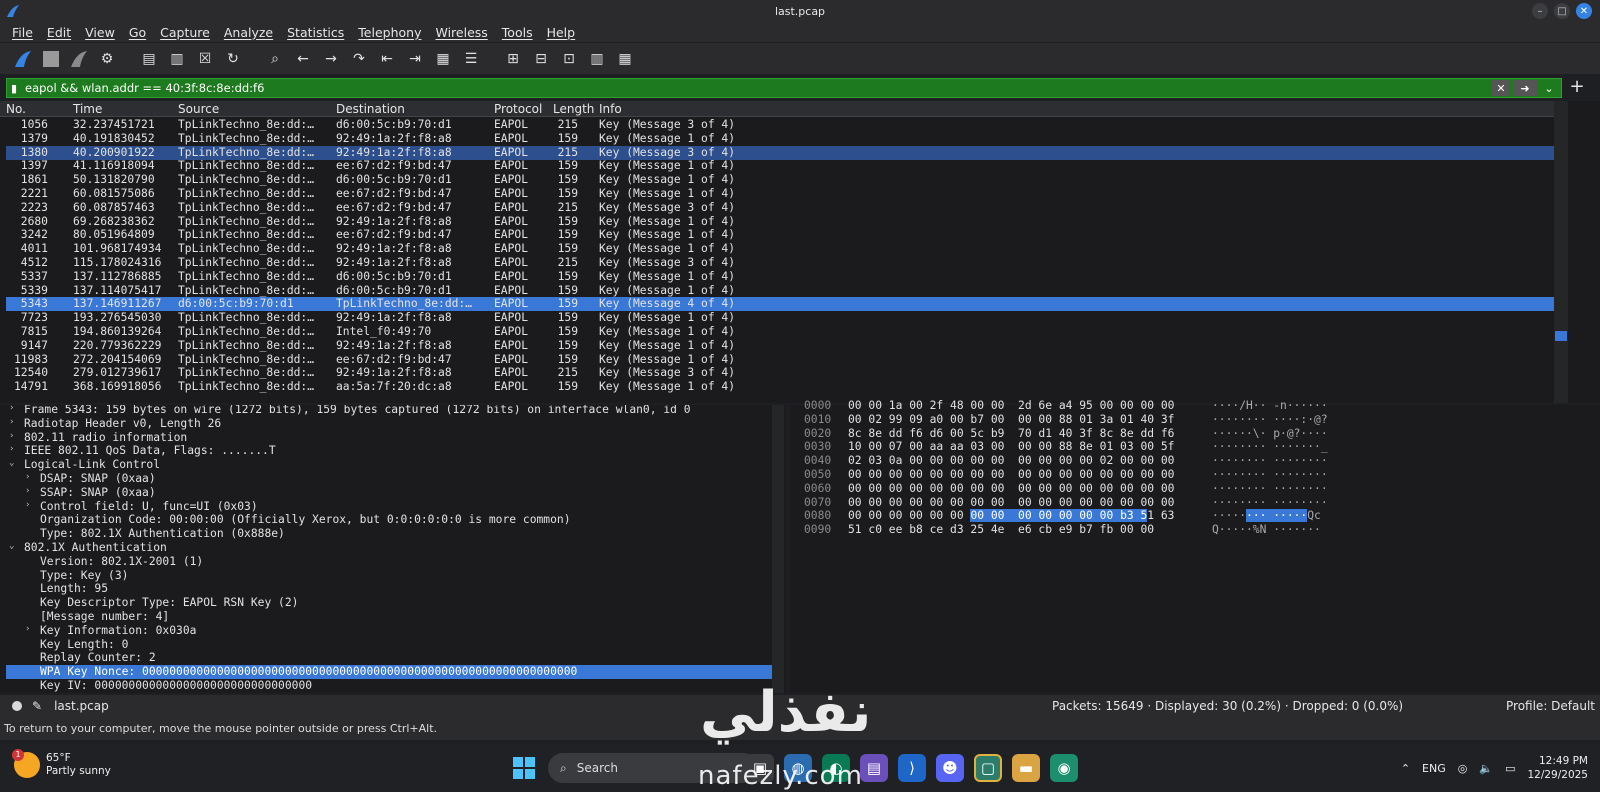 This screenshot has width=1600, height=792. I want to click on zoom-out-icon: ⊟, so click(541, 59).